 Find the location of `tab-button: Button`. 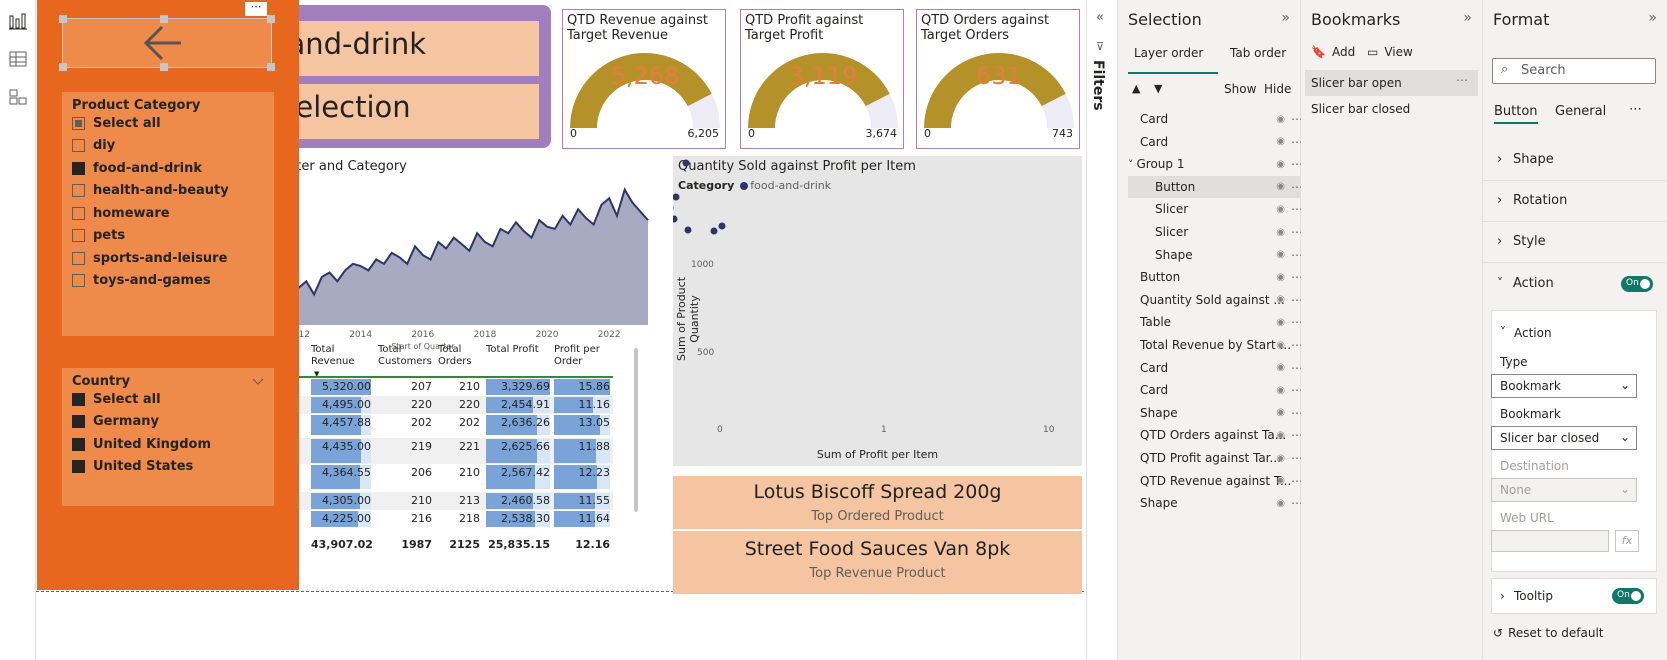

tab-button: Button is located at coordinates (1516, 111).